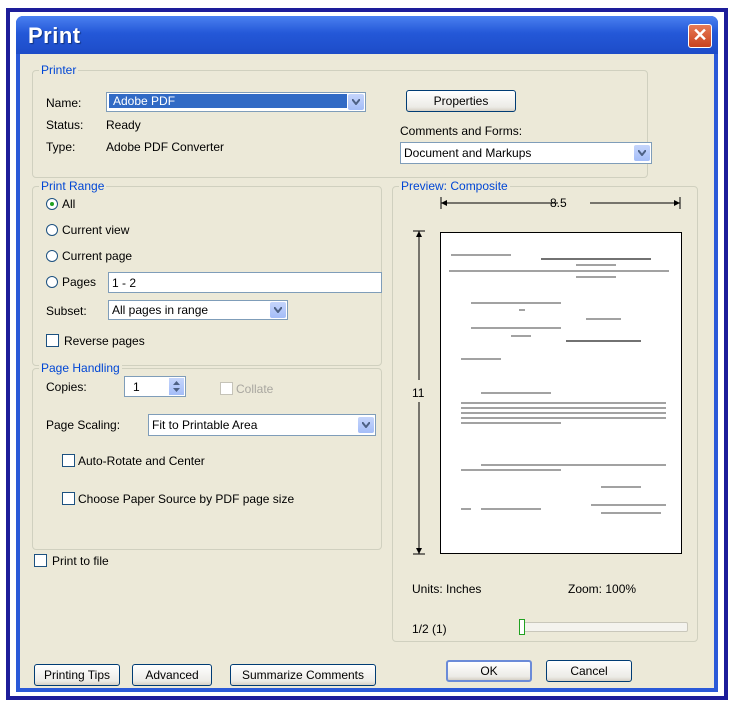 This screenshot has width=735, height=708. I want to click on page-scaling-value: Fit to Printable Area, so click(205, 425).